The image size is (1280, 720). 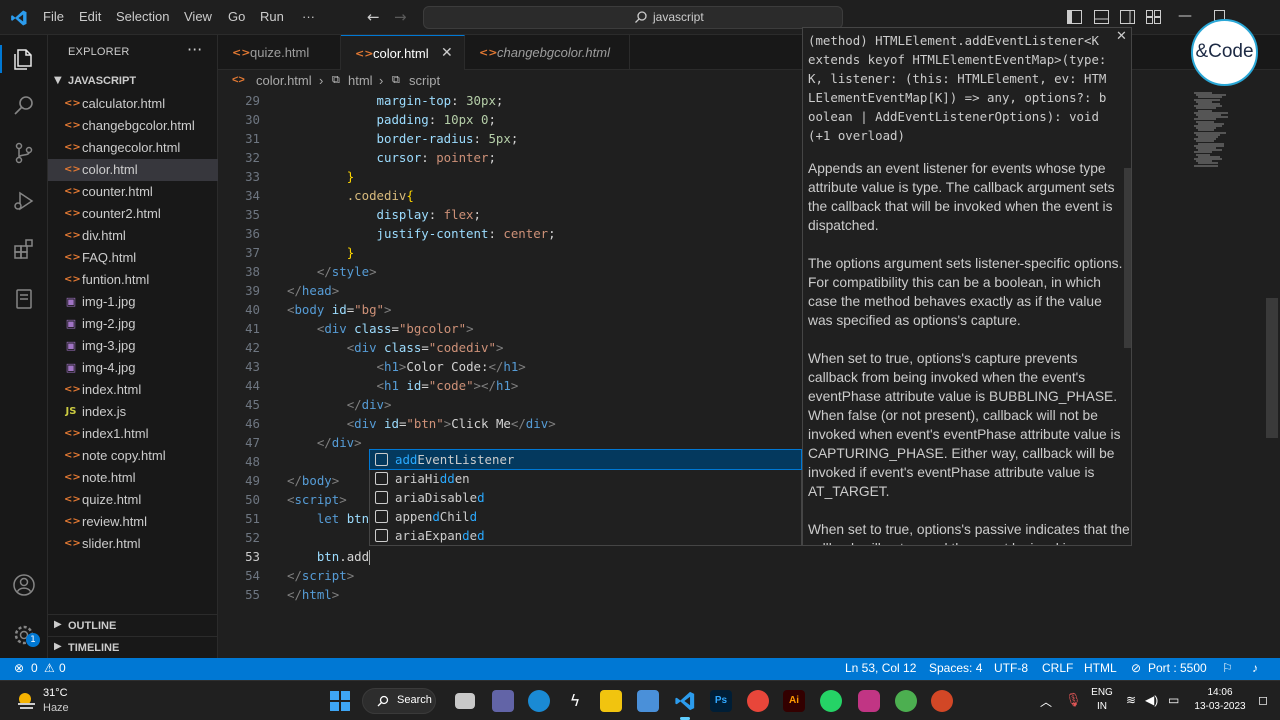 I want to click on tab-changebgcolor-html: <> changebgcolor.html, so click(x=547, y=52).